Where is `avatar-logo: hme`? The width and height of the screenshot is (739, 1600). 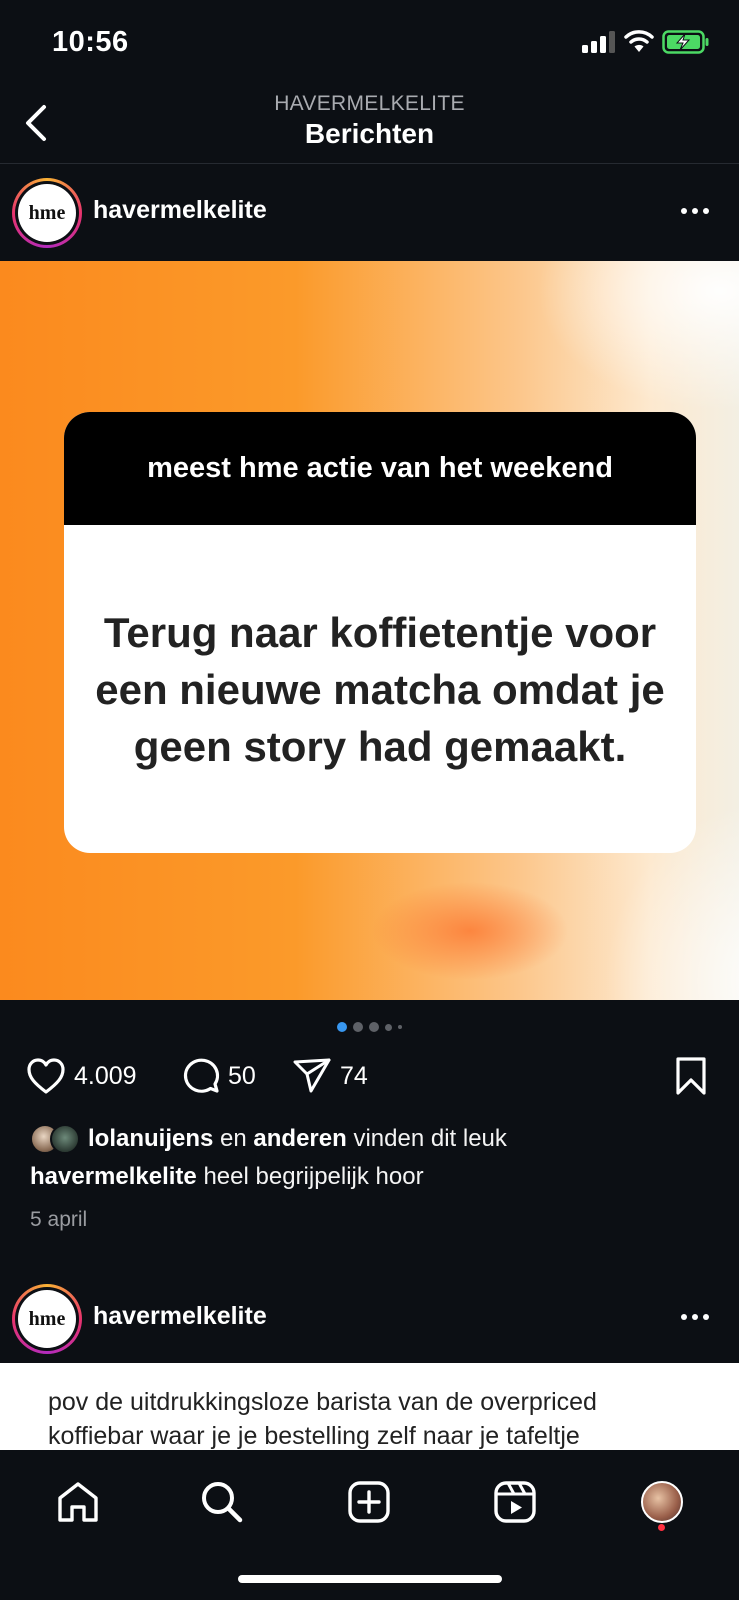 avatar-logo: hme is located at coordinates (47, 213).